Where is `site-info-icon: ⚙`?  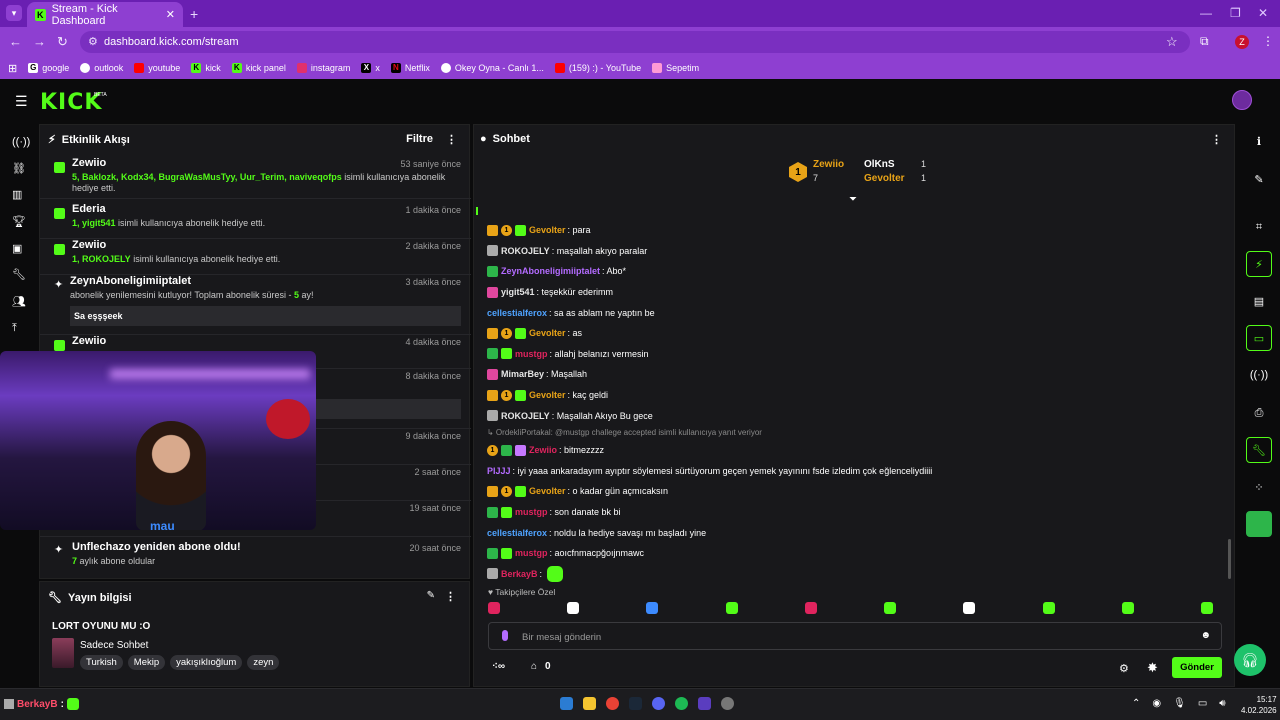
site-info-icon: ⚙ is located at coordinates (93, 41).